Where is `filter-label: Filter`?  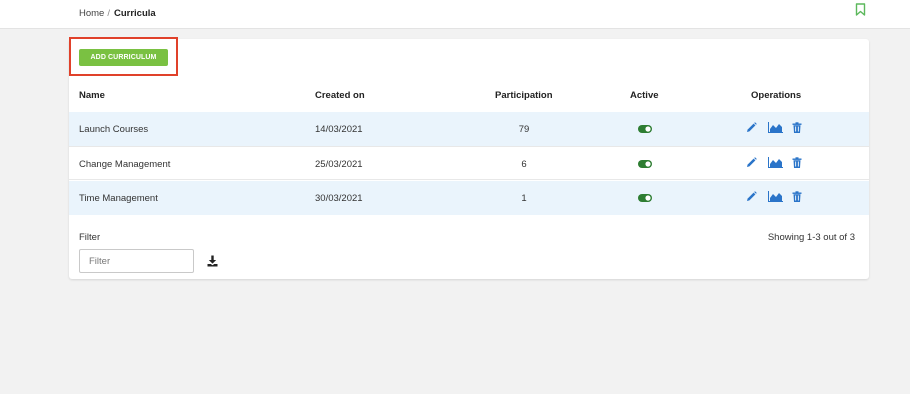 filter-label: Filter is located at coordinates (90, 237).